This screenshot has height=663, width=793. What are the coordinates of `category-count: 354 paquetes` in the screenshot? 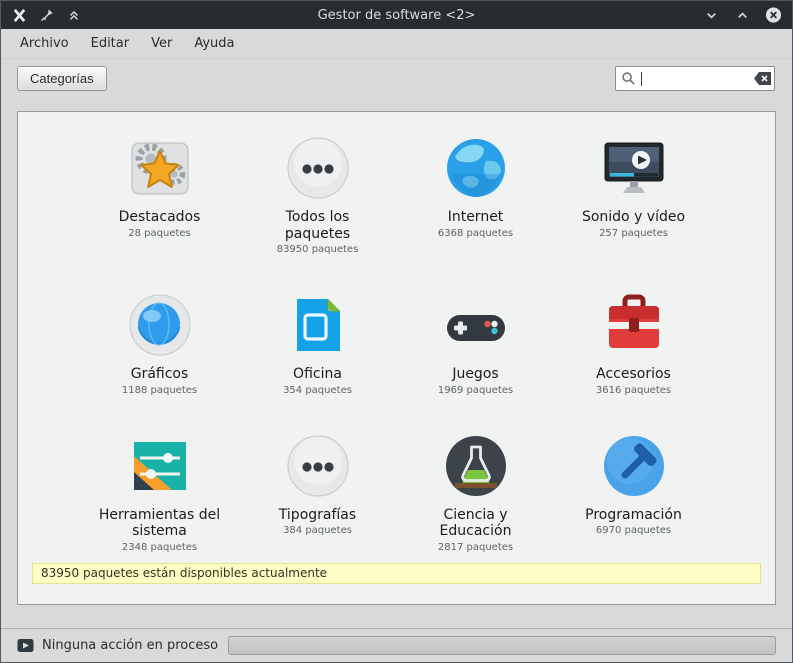 It's located at (317, 390).